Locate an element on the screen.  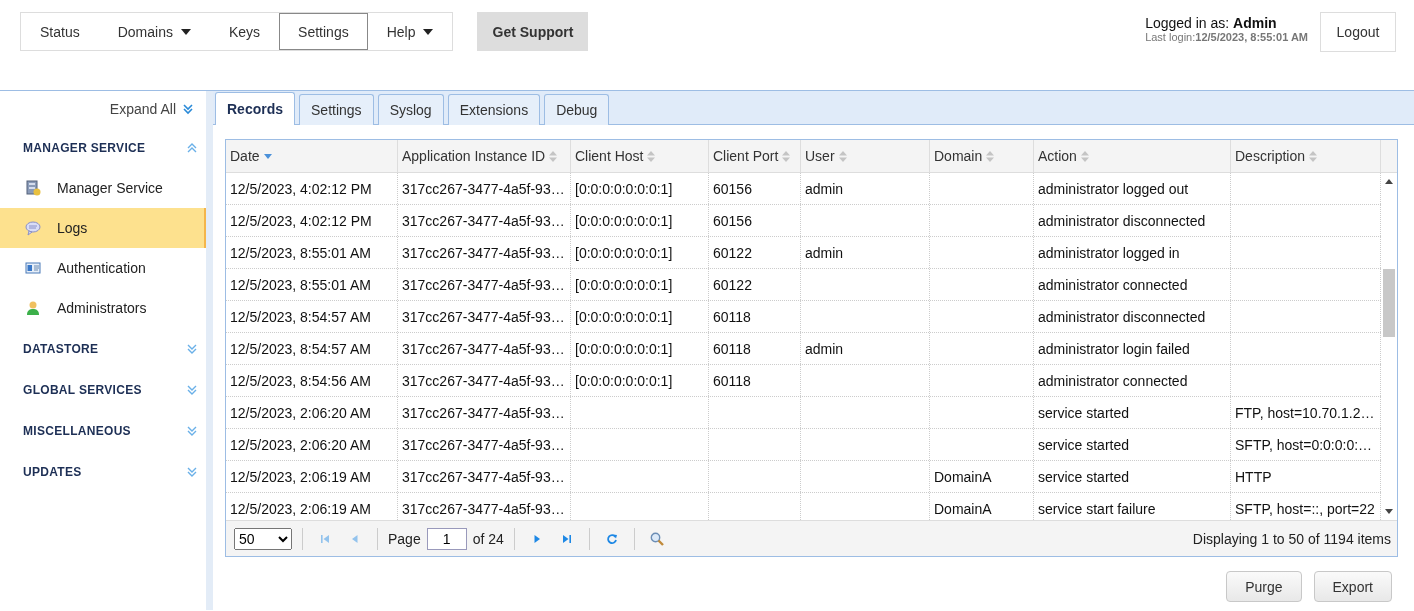
tab: Extensions is located at coordinates (494, 109).